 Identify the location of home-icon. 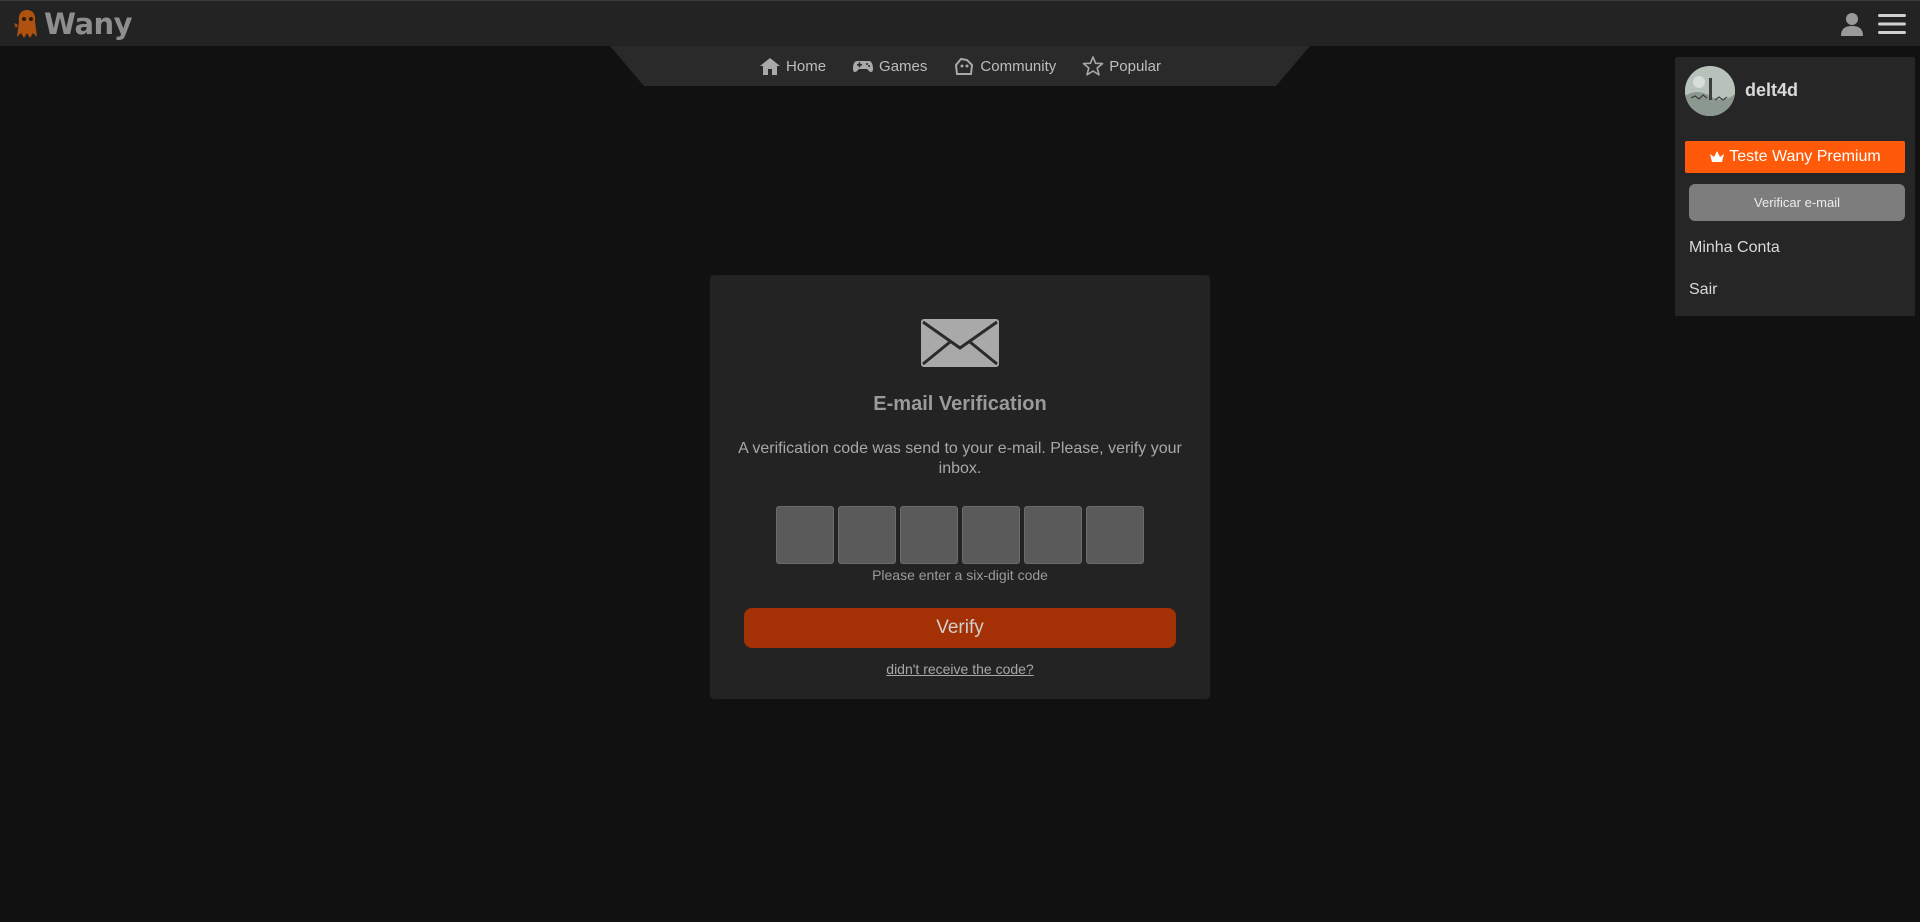
(770, 66).